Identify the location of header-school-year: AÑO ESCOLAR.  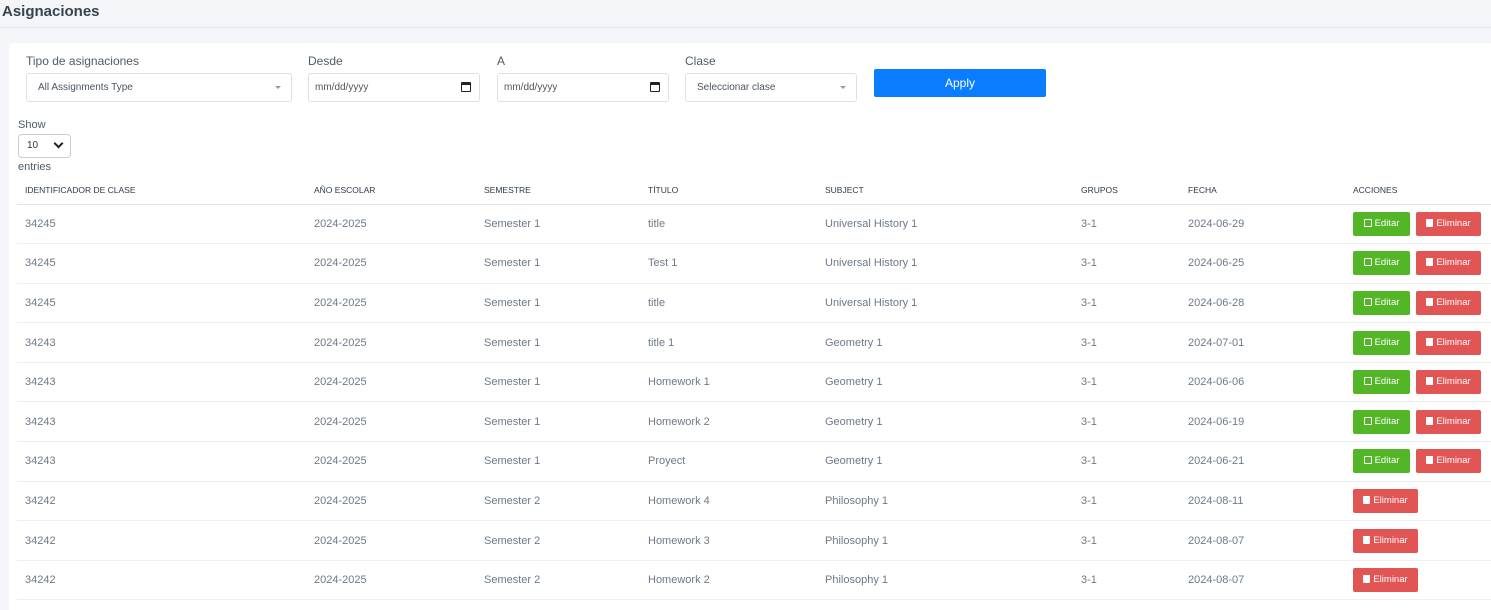
(391, 191).